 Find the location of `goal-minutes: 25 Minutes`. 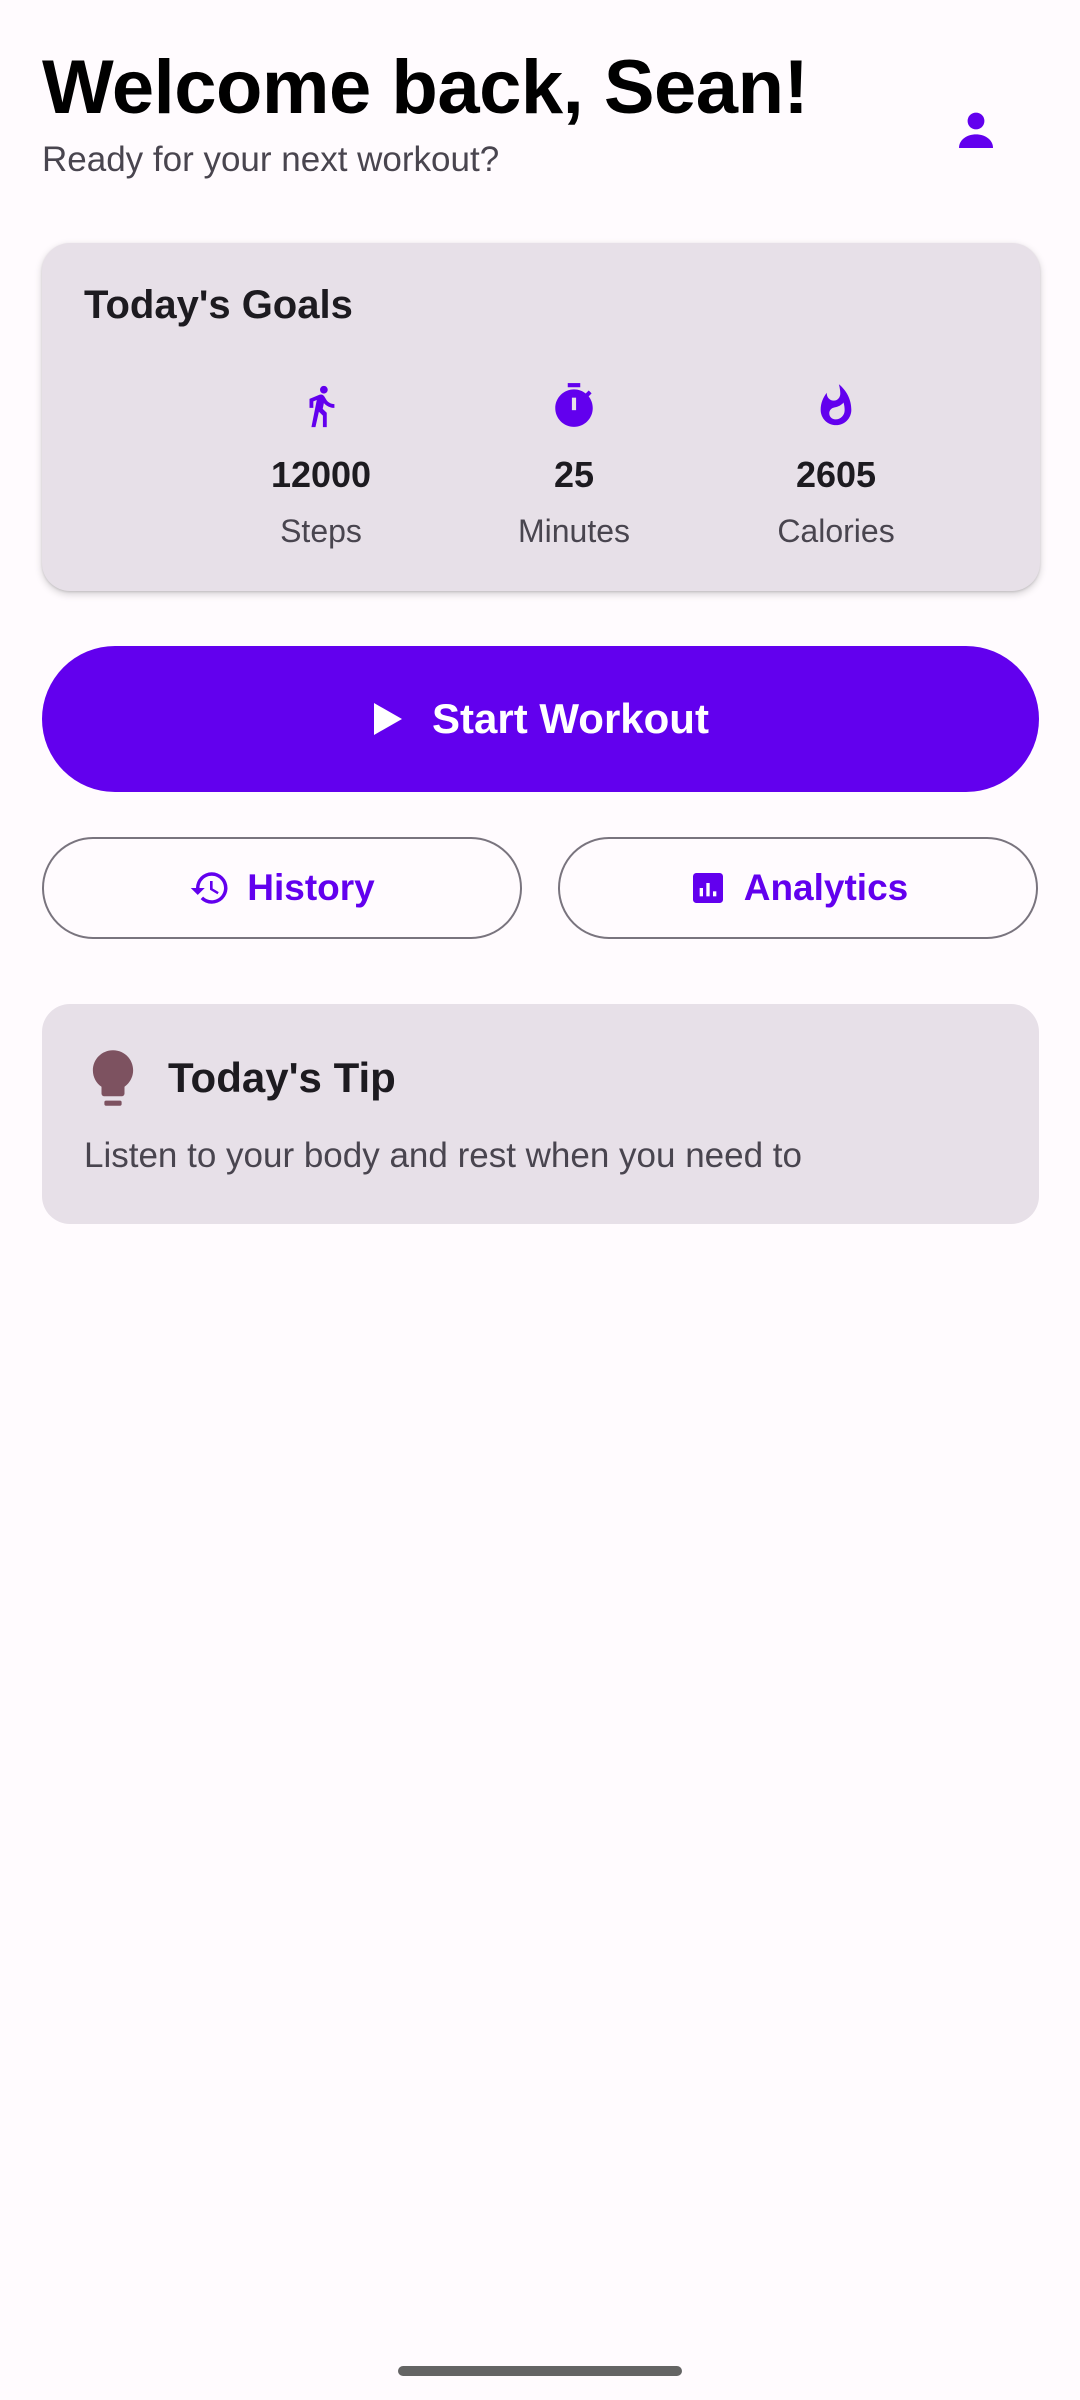

goal-minutes: 25 Minutes is located at coordinates (574, 464).